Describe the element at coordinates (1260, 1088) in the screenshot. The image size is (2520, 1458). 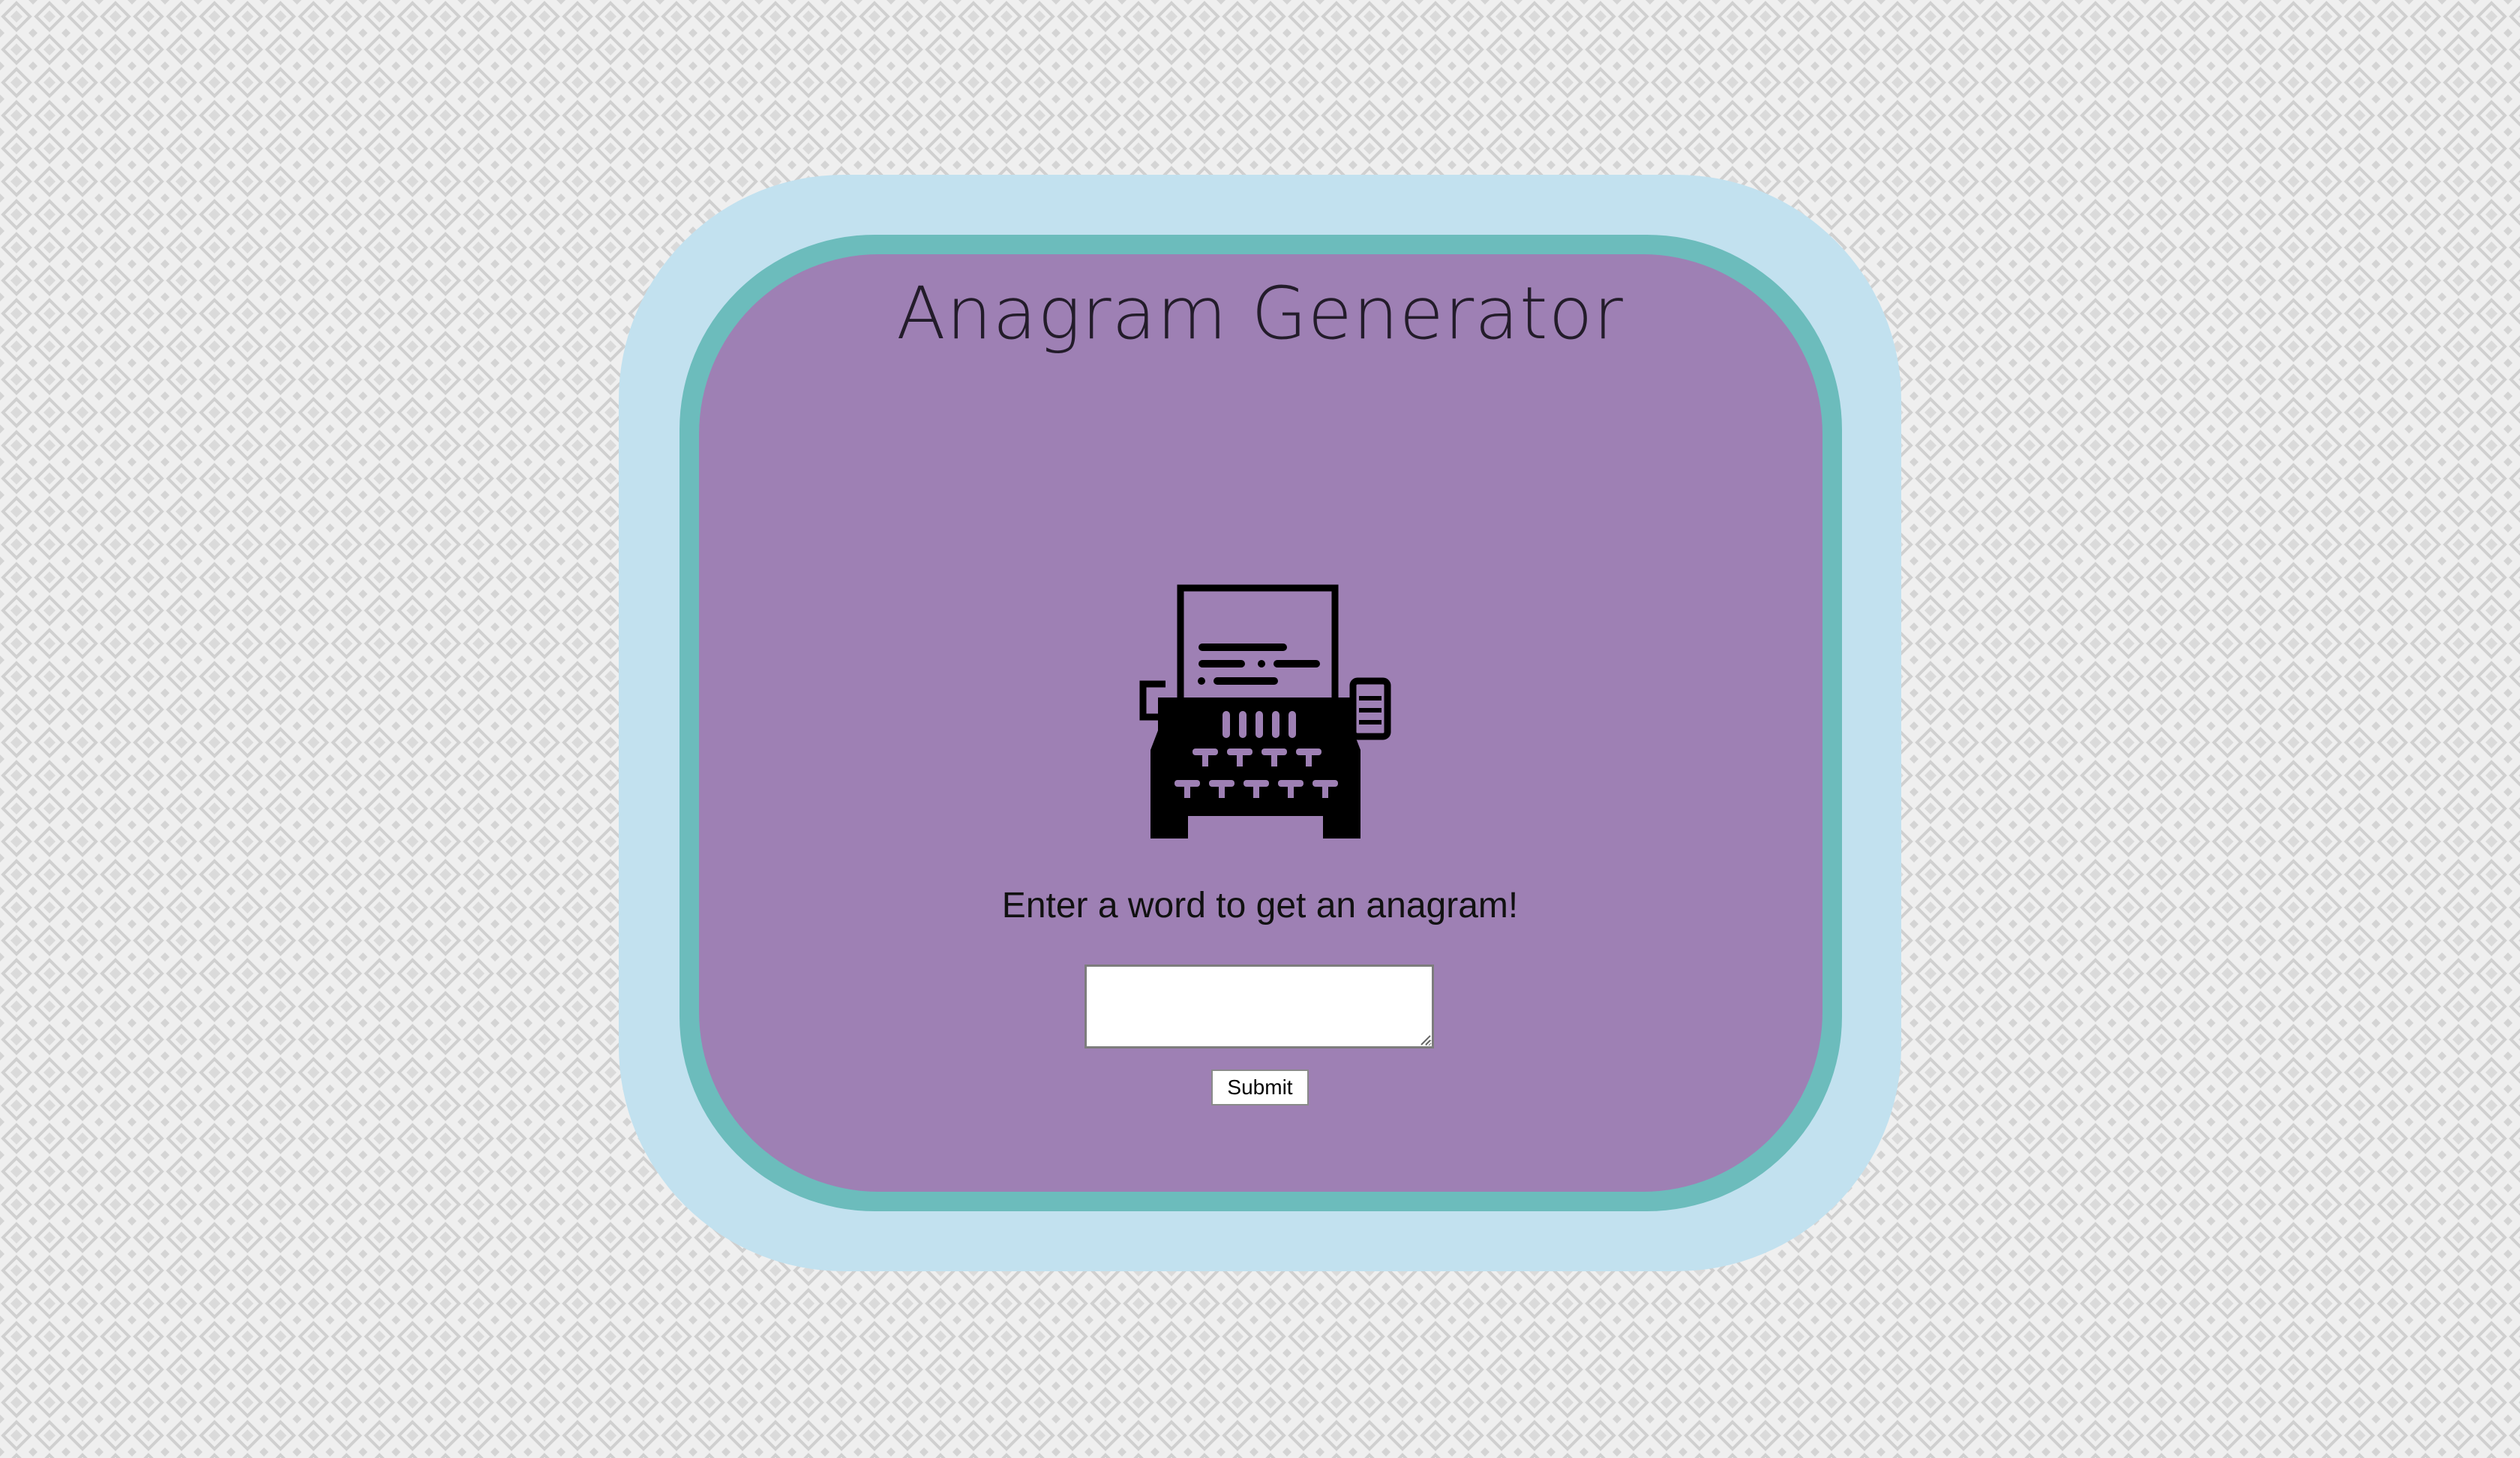
I see `submit-button: Submit` at that location.